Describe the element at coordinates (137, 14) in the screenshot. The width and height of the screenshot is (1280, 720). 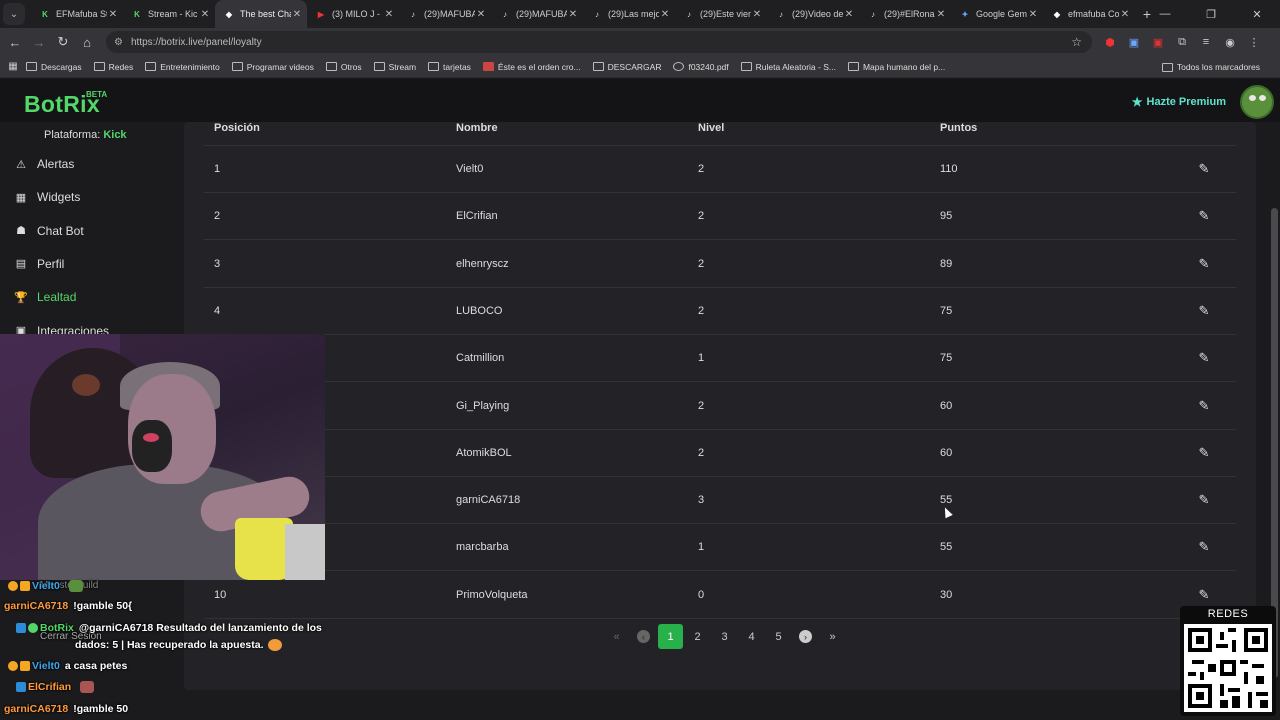
I see `tab-favicon-icon: K` at that location.